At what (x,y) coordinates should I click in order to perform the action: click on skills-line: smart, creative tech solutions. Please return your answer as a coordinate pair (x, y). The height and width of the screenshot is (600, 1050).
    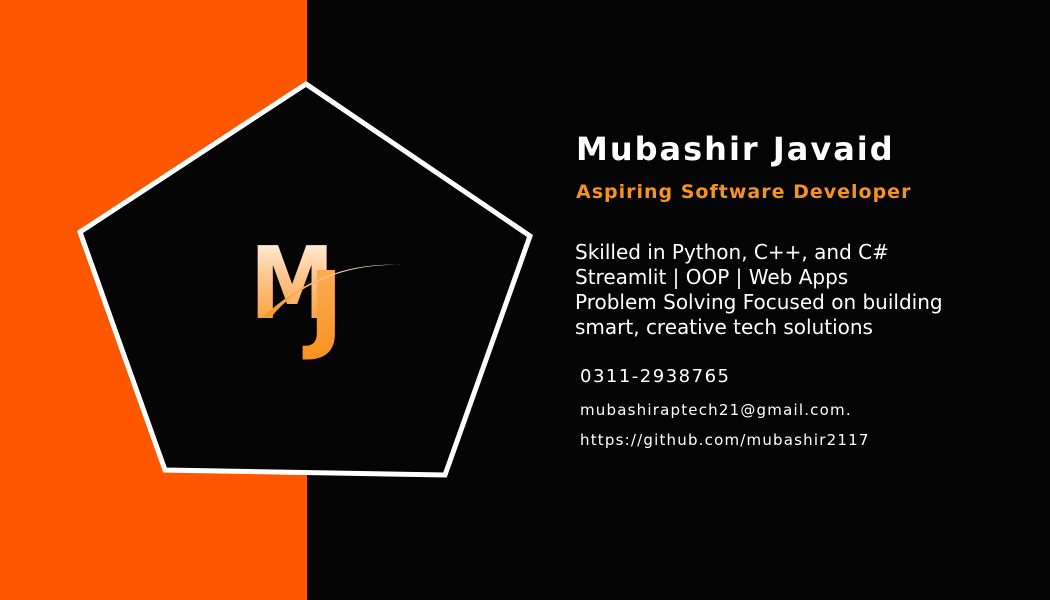
    Looking at the image, I should click on (724, 327).